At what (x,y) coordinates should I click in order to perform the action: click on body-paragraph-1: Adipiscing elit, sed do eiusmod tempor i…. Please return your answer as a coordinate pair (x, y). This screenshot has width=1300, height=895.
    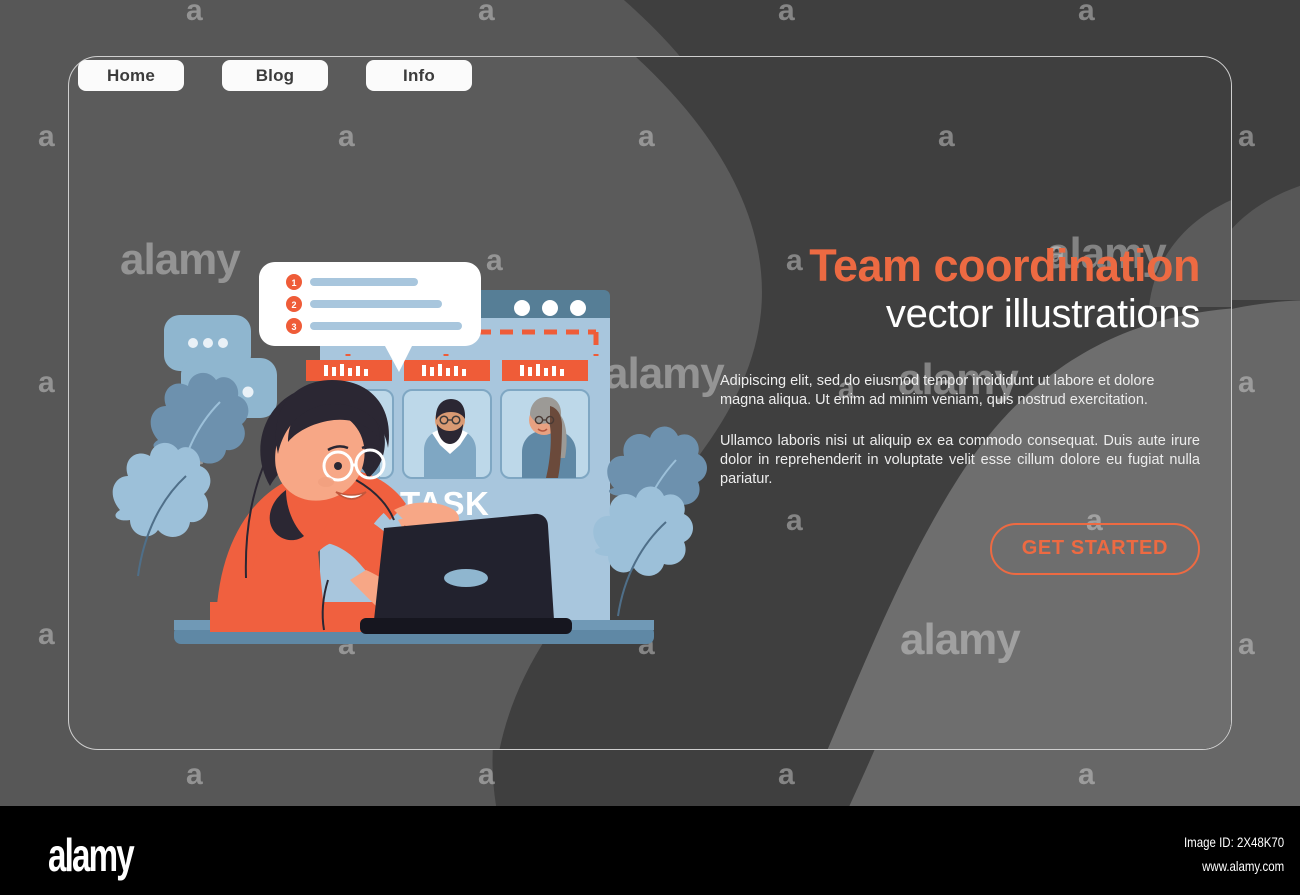
    Looking at the image, I should click on (937, 390).